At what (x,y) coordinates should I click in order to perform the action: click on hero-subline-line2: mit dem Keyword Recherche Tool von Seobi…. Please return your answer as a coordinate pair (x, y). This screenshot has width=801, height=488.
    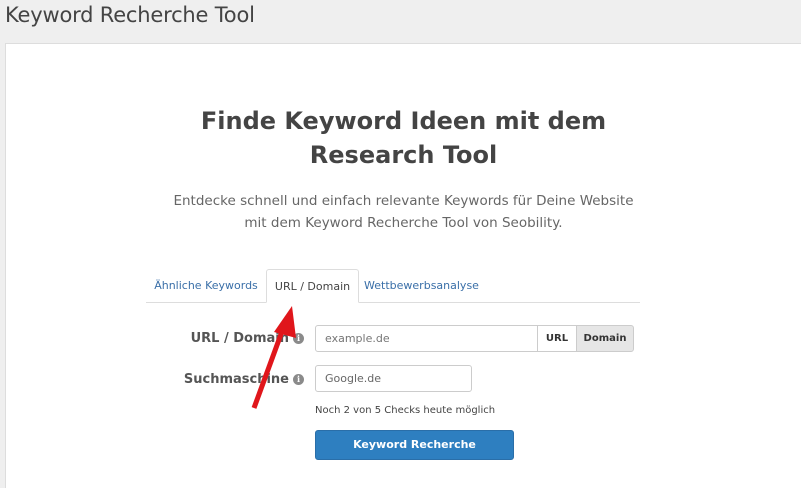
    Looking at the image, I should click on (403, 223).